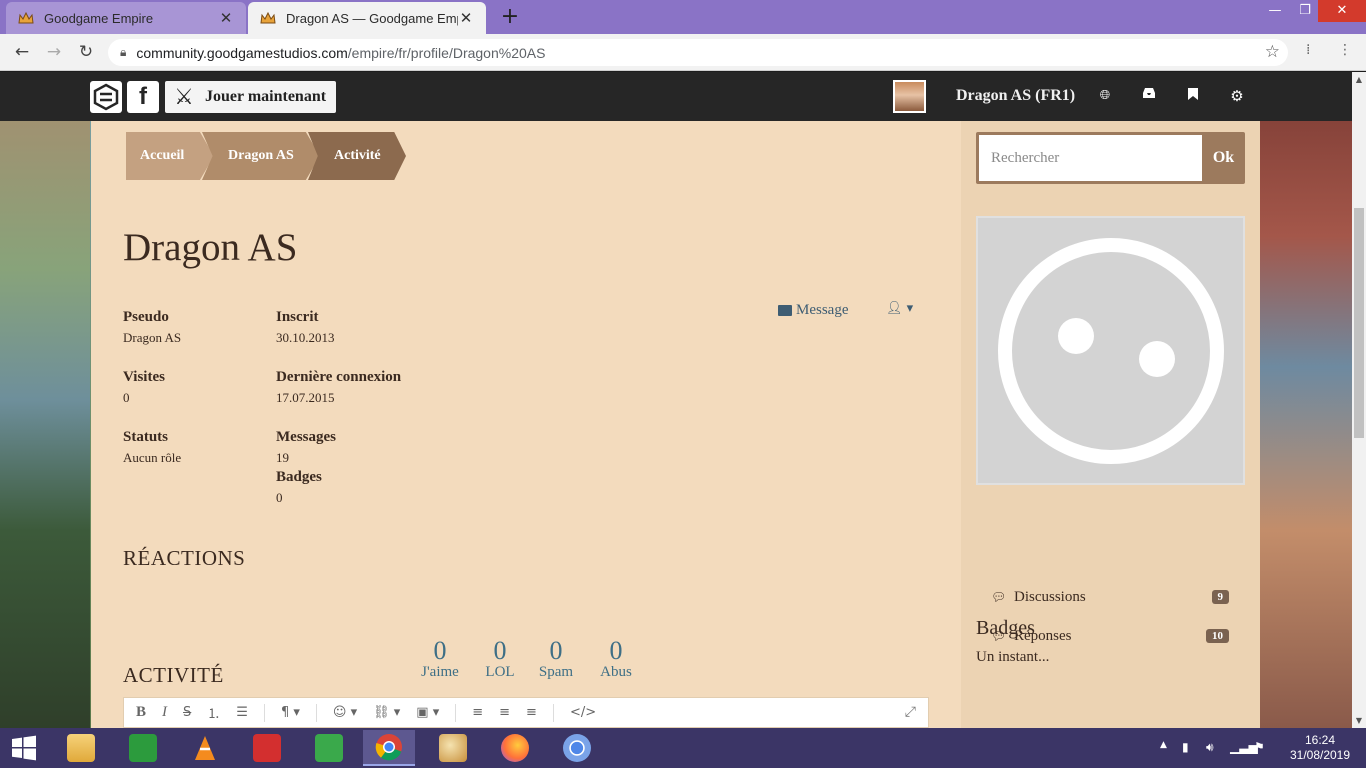  I want to click on reaction-jaime: 0 J'aime, so click(440, 658).